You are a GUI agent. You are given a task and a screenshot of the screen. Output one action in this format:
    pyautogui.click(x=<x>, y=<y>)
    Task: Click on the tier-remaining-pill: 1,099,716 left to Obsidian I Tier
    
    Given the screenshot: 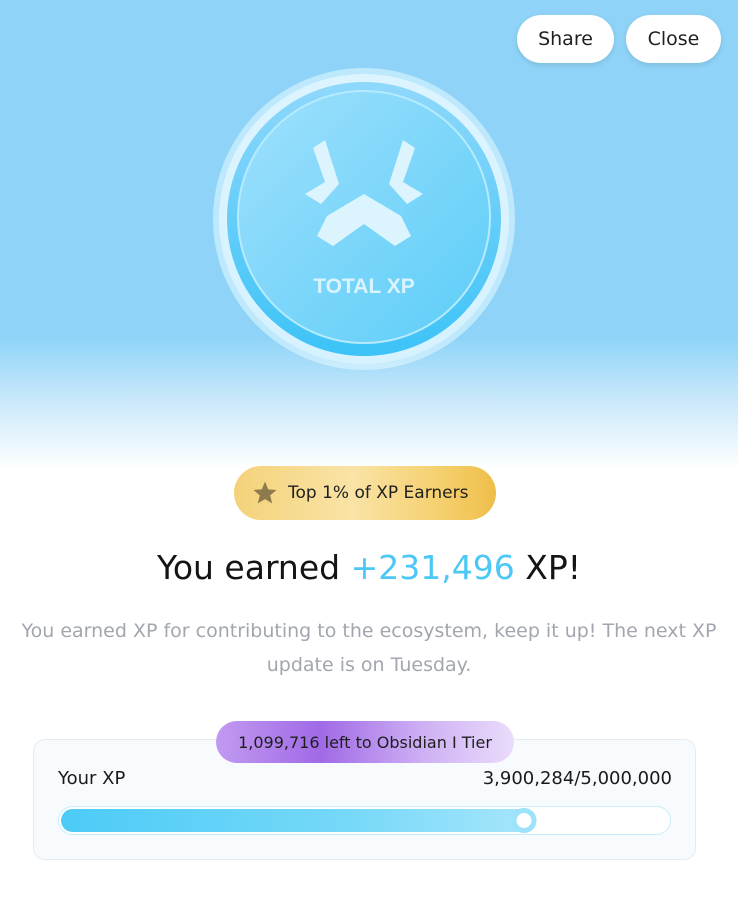 What is the action you would take?
    pyautogui.click(x=365, y=742)
    